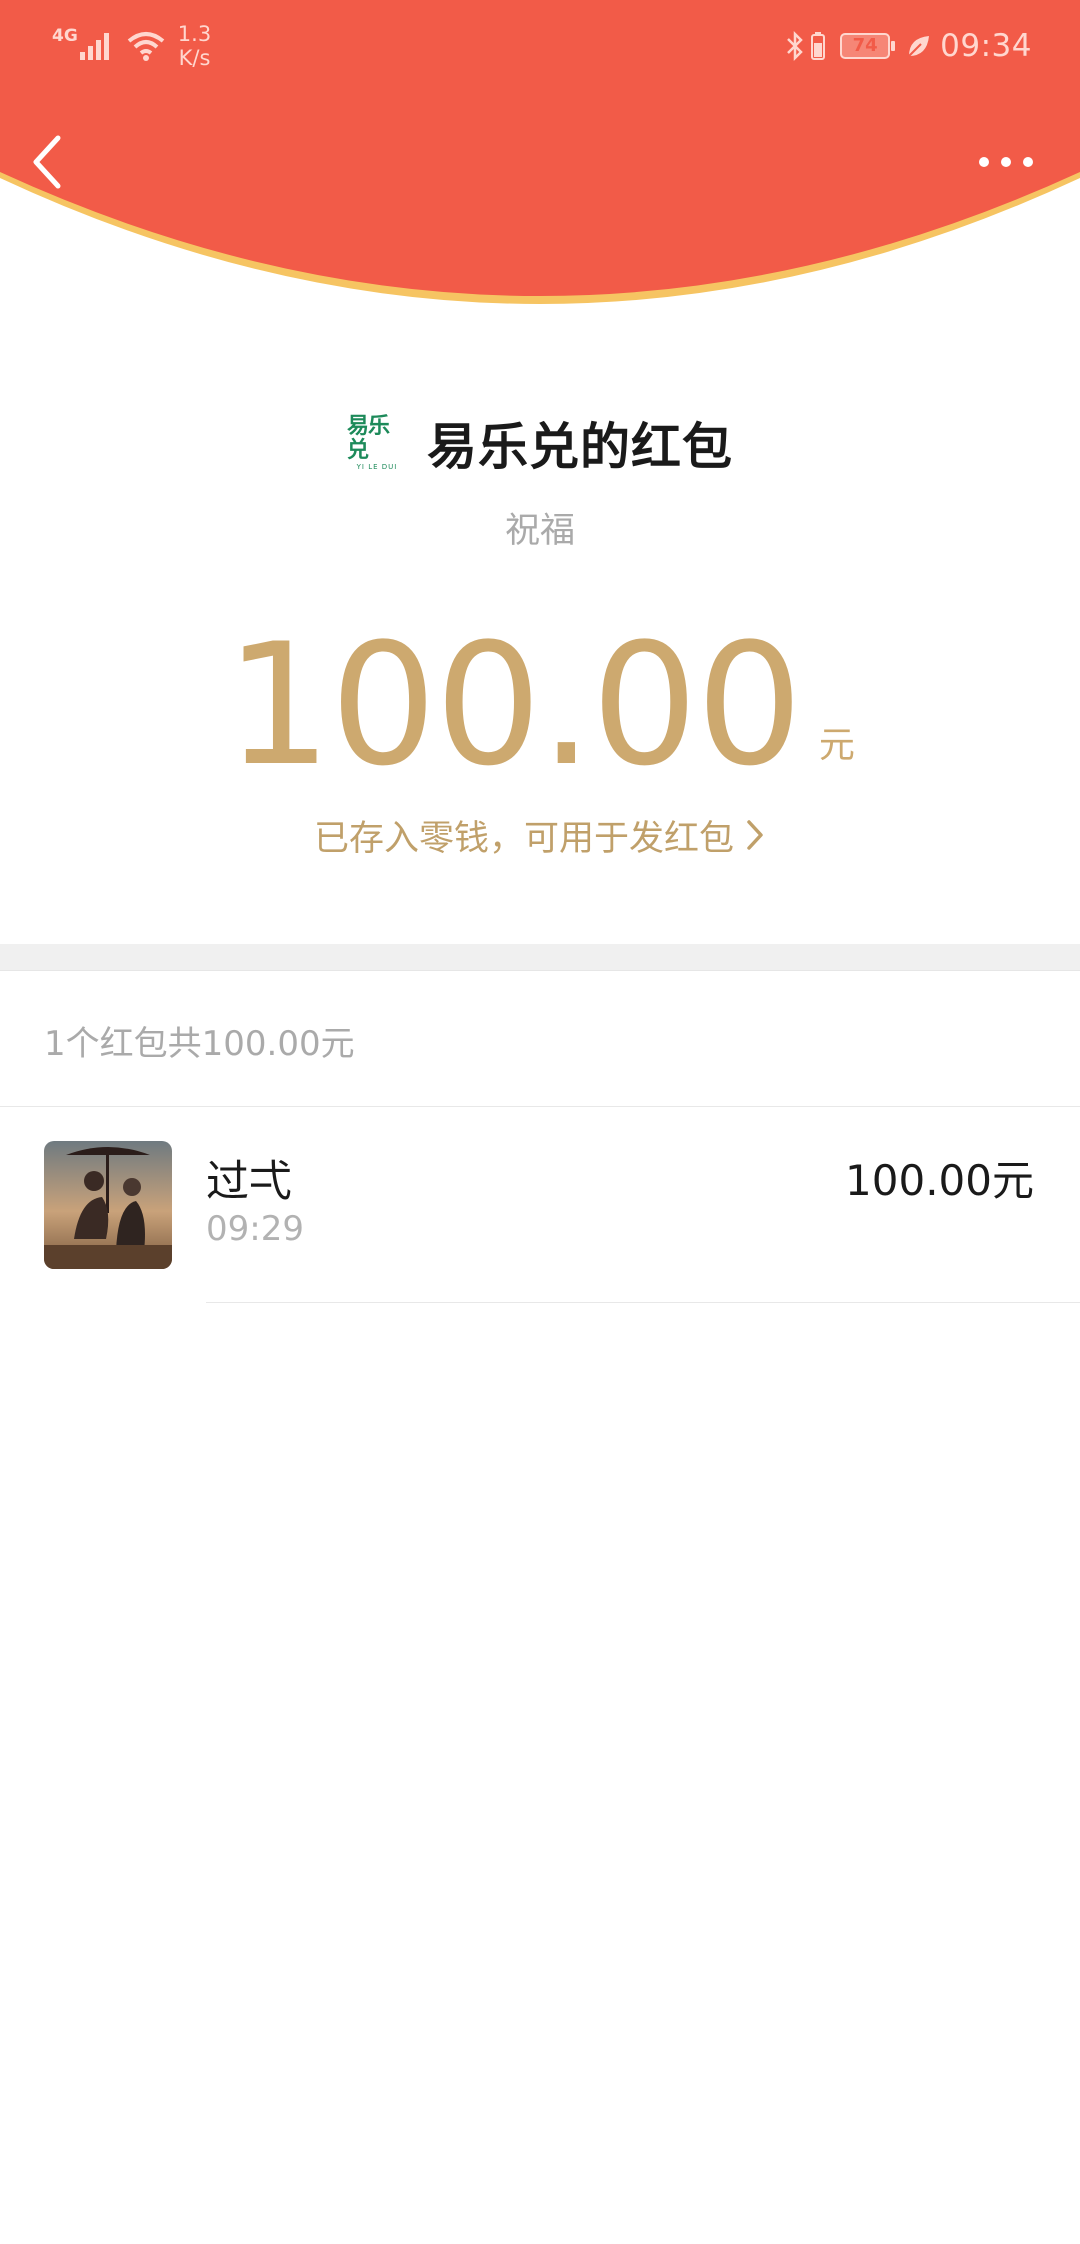  Describe the element at coordinates (919, 46) in the screenshot. I see `leaf-icon` at that location.